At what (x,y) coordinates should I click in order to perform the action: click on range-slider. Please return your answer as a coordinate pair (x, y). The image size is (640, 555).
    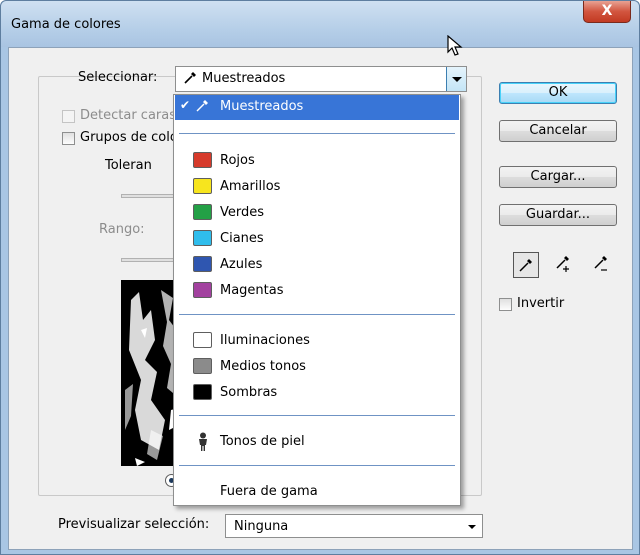
    Looking at the image, I should click on (149, 260).